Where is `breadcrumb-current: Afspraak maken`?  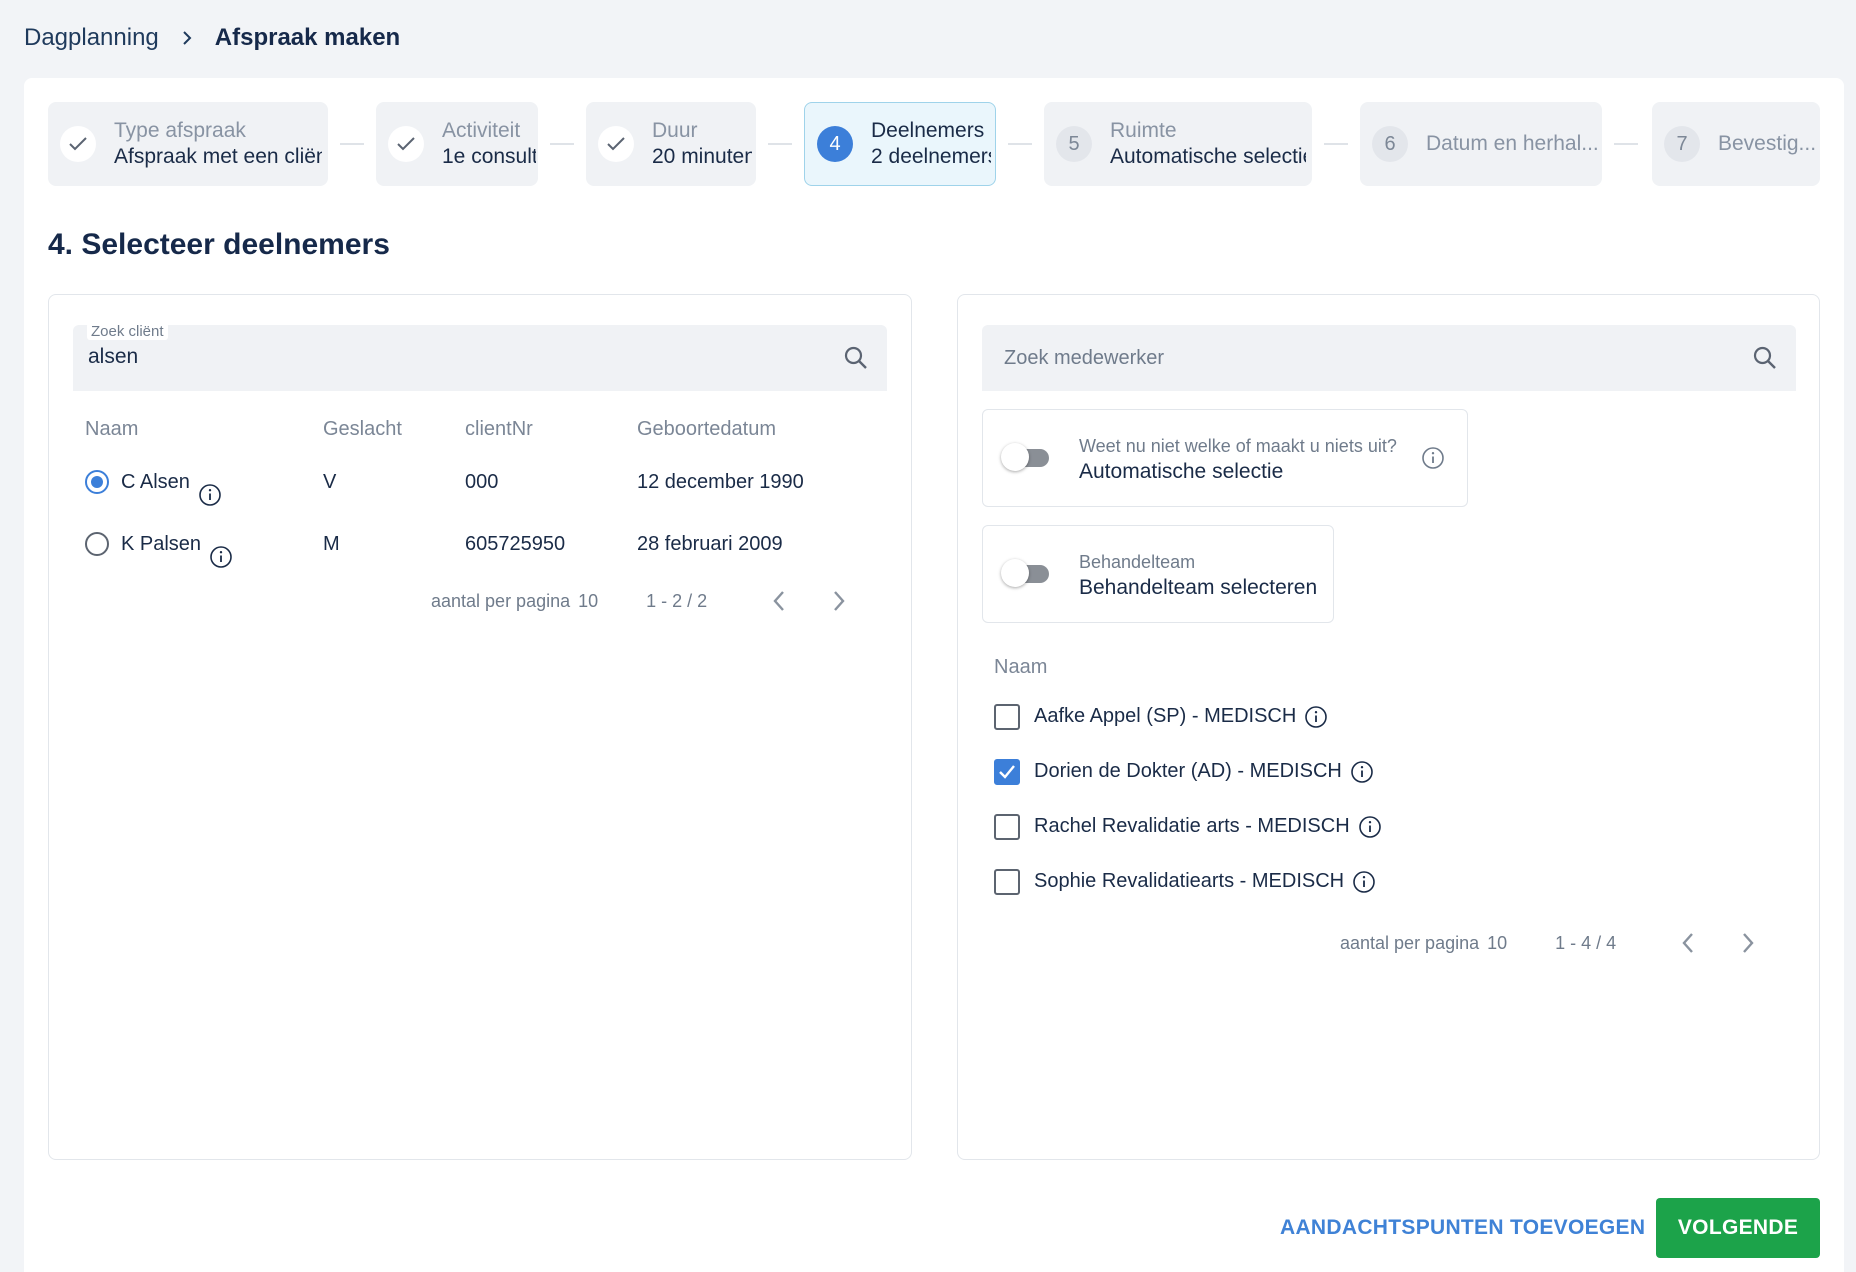
breadcrumb-current: Afspraak maken is located at coordinates (307, 37).